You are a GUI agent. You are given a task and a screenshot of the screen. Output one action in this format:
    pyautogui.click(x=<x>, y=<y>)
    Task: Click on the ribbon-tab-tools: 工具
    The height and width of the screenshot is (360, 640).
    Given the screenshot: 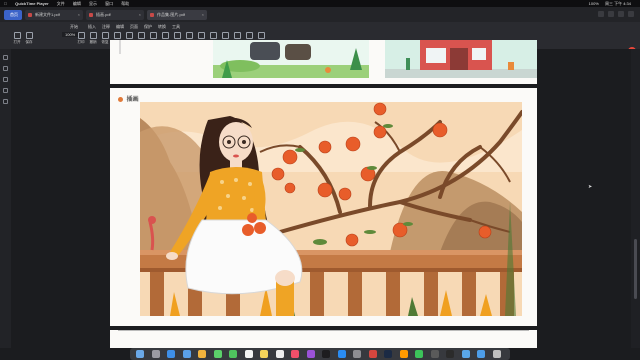 What is the action you would take?
    pyautogui.click(x=176, y=26)
    